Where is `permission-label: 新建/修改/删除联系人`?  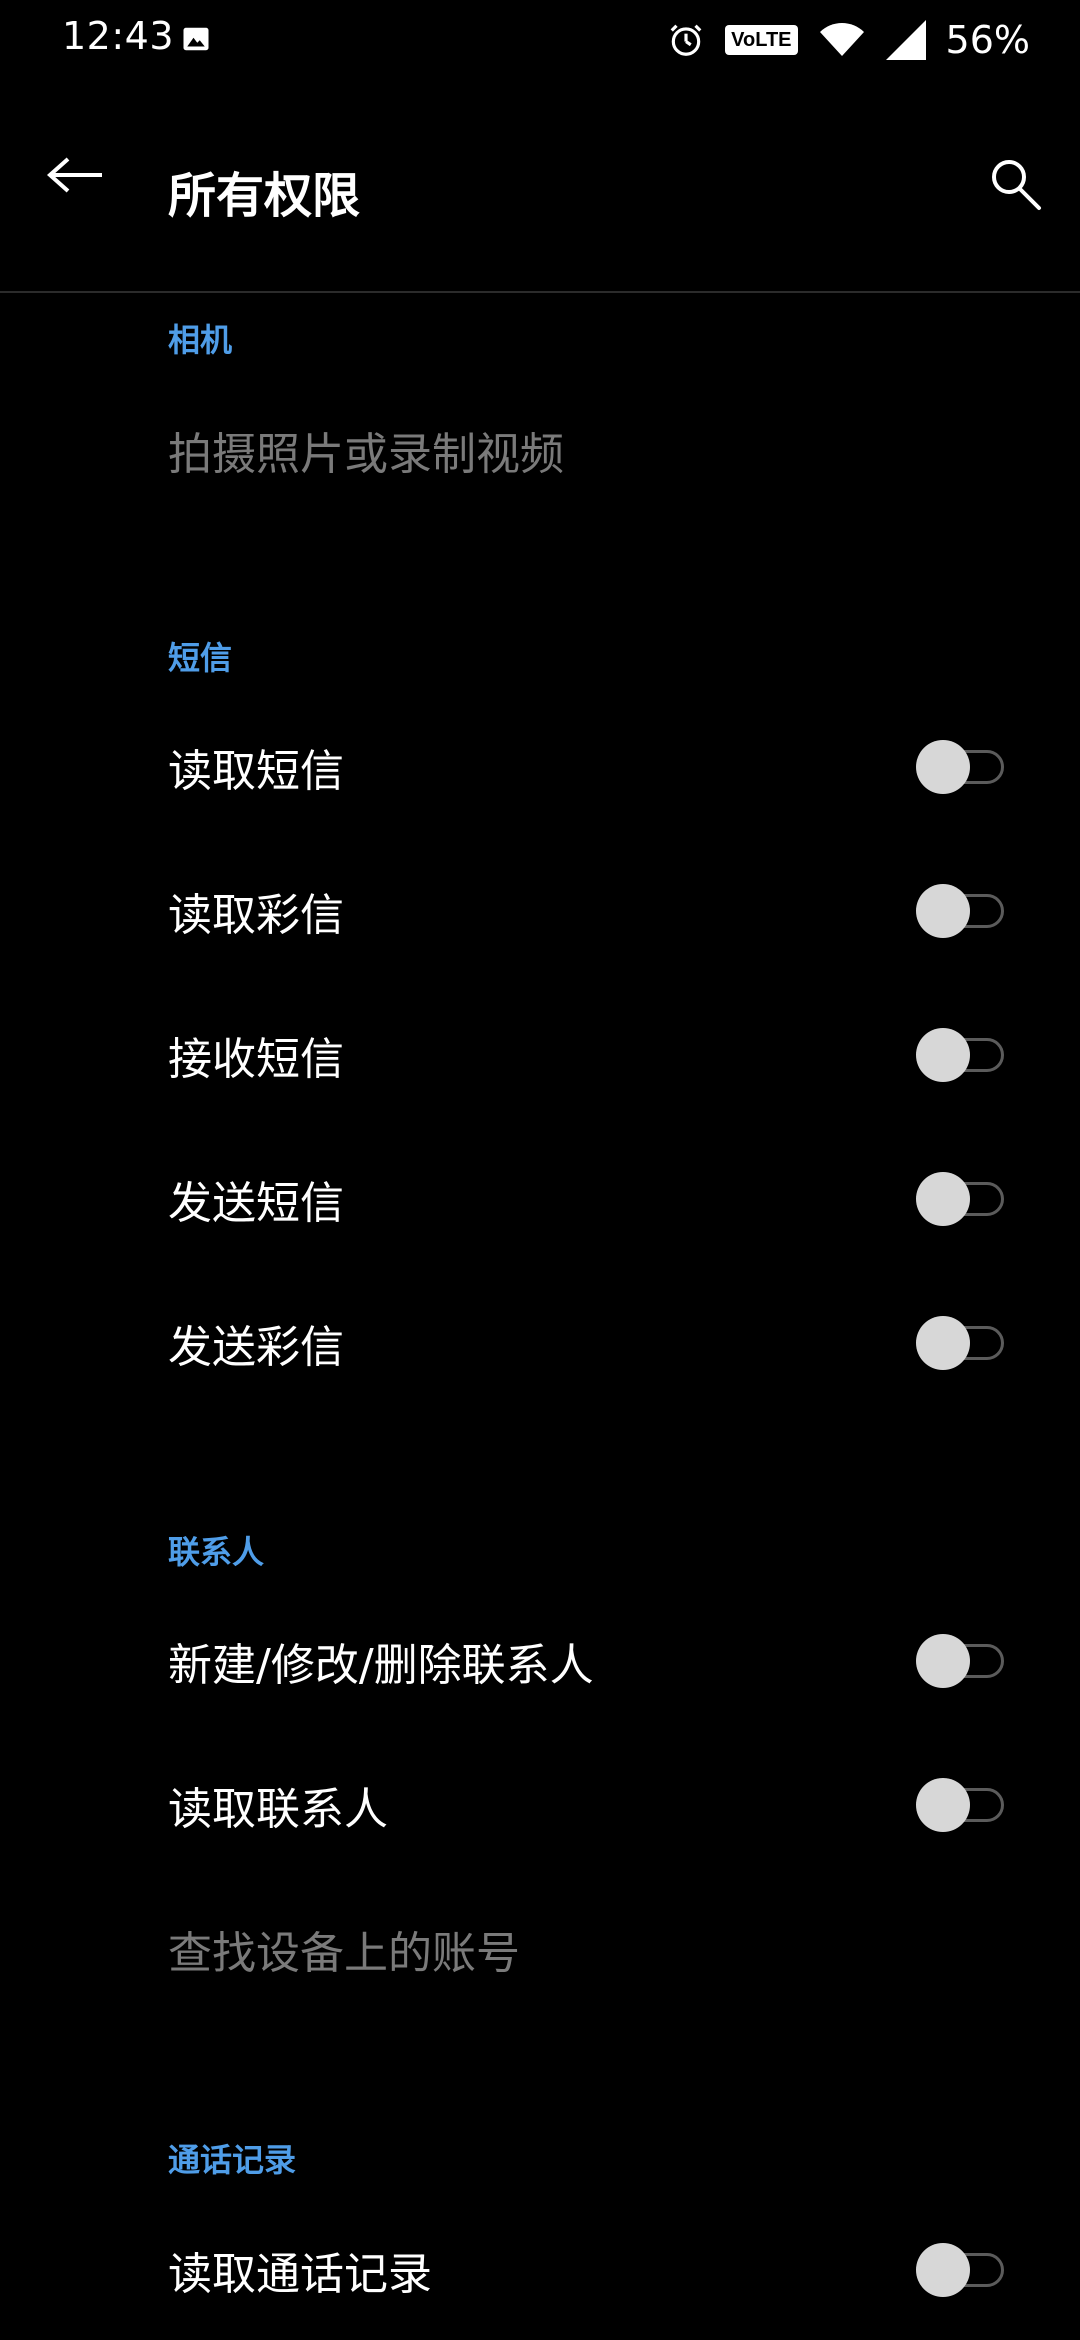 permission-label: 新建/修改/删除联系人 is located at coordinates (381, 1665).